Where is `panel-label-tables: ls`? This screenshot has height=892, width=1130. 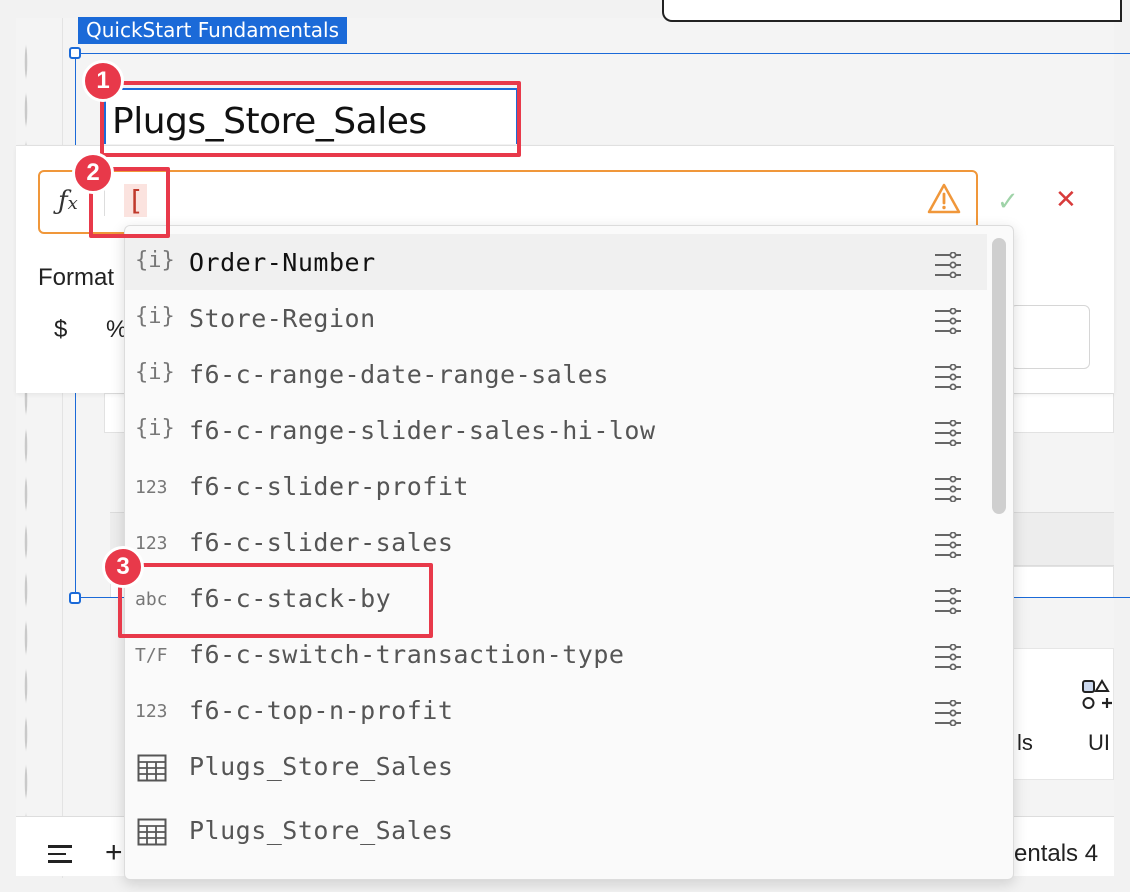
panel-label-tables: ls is located at coordinates (1025, 742).